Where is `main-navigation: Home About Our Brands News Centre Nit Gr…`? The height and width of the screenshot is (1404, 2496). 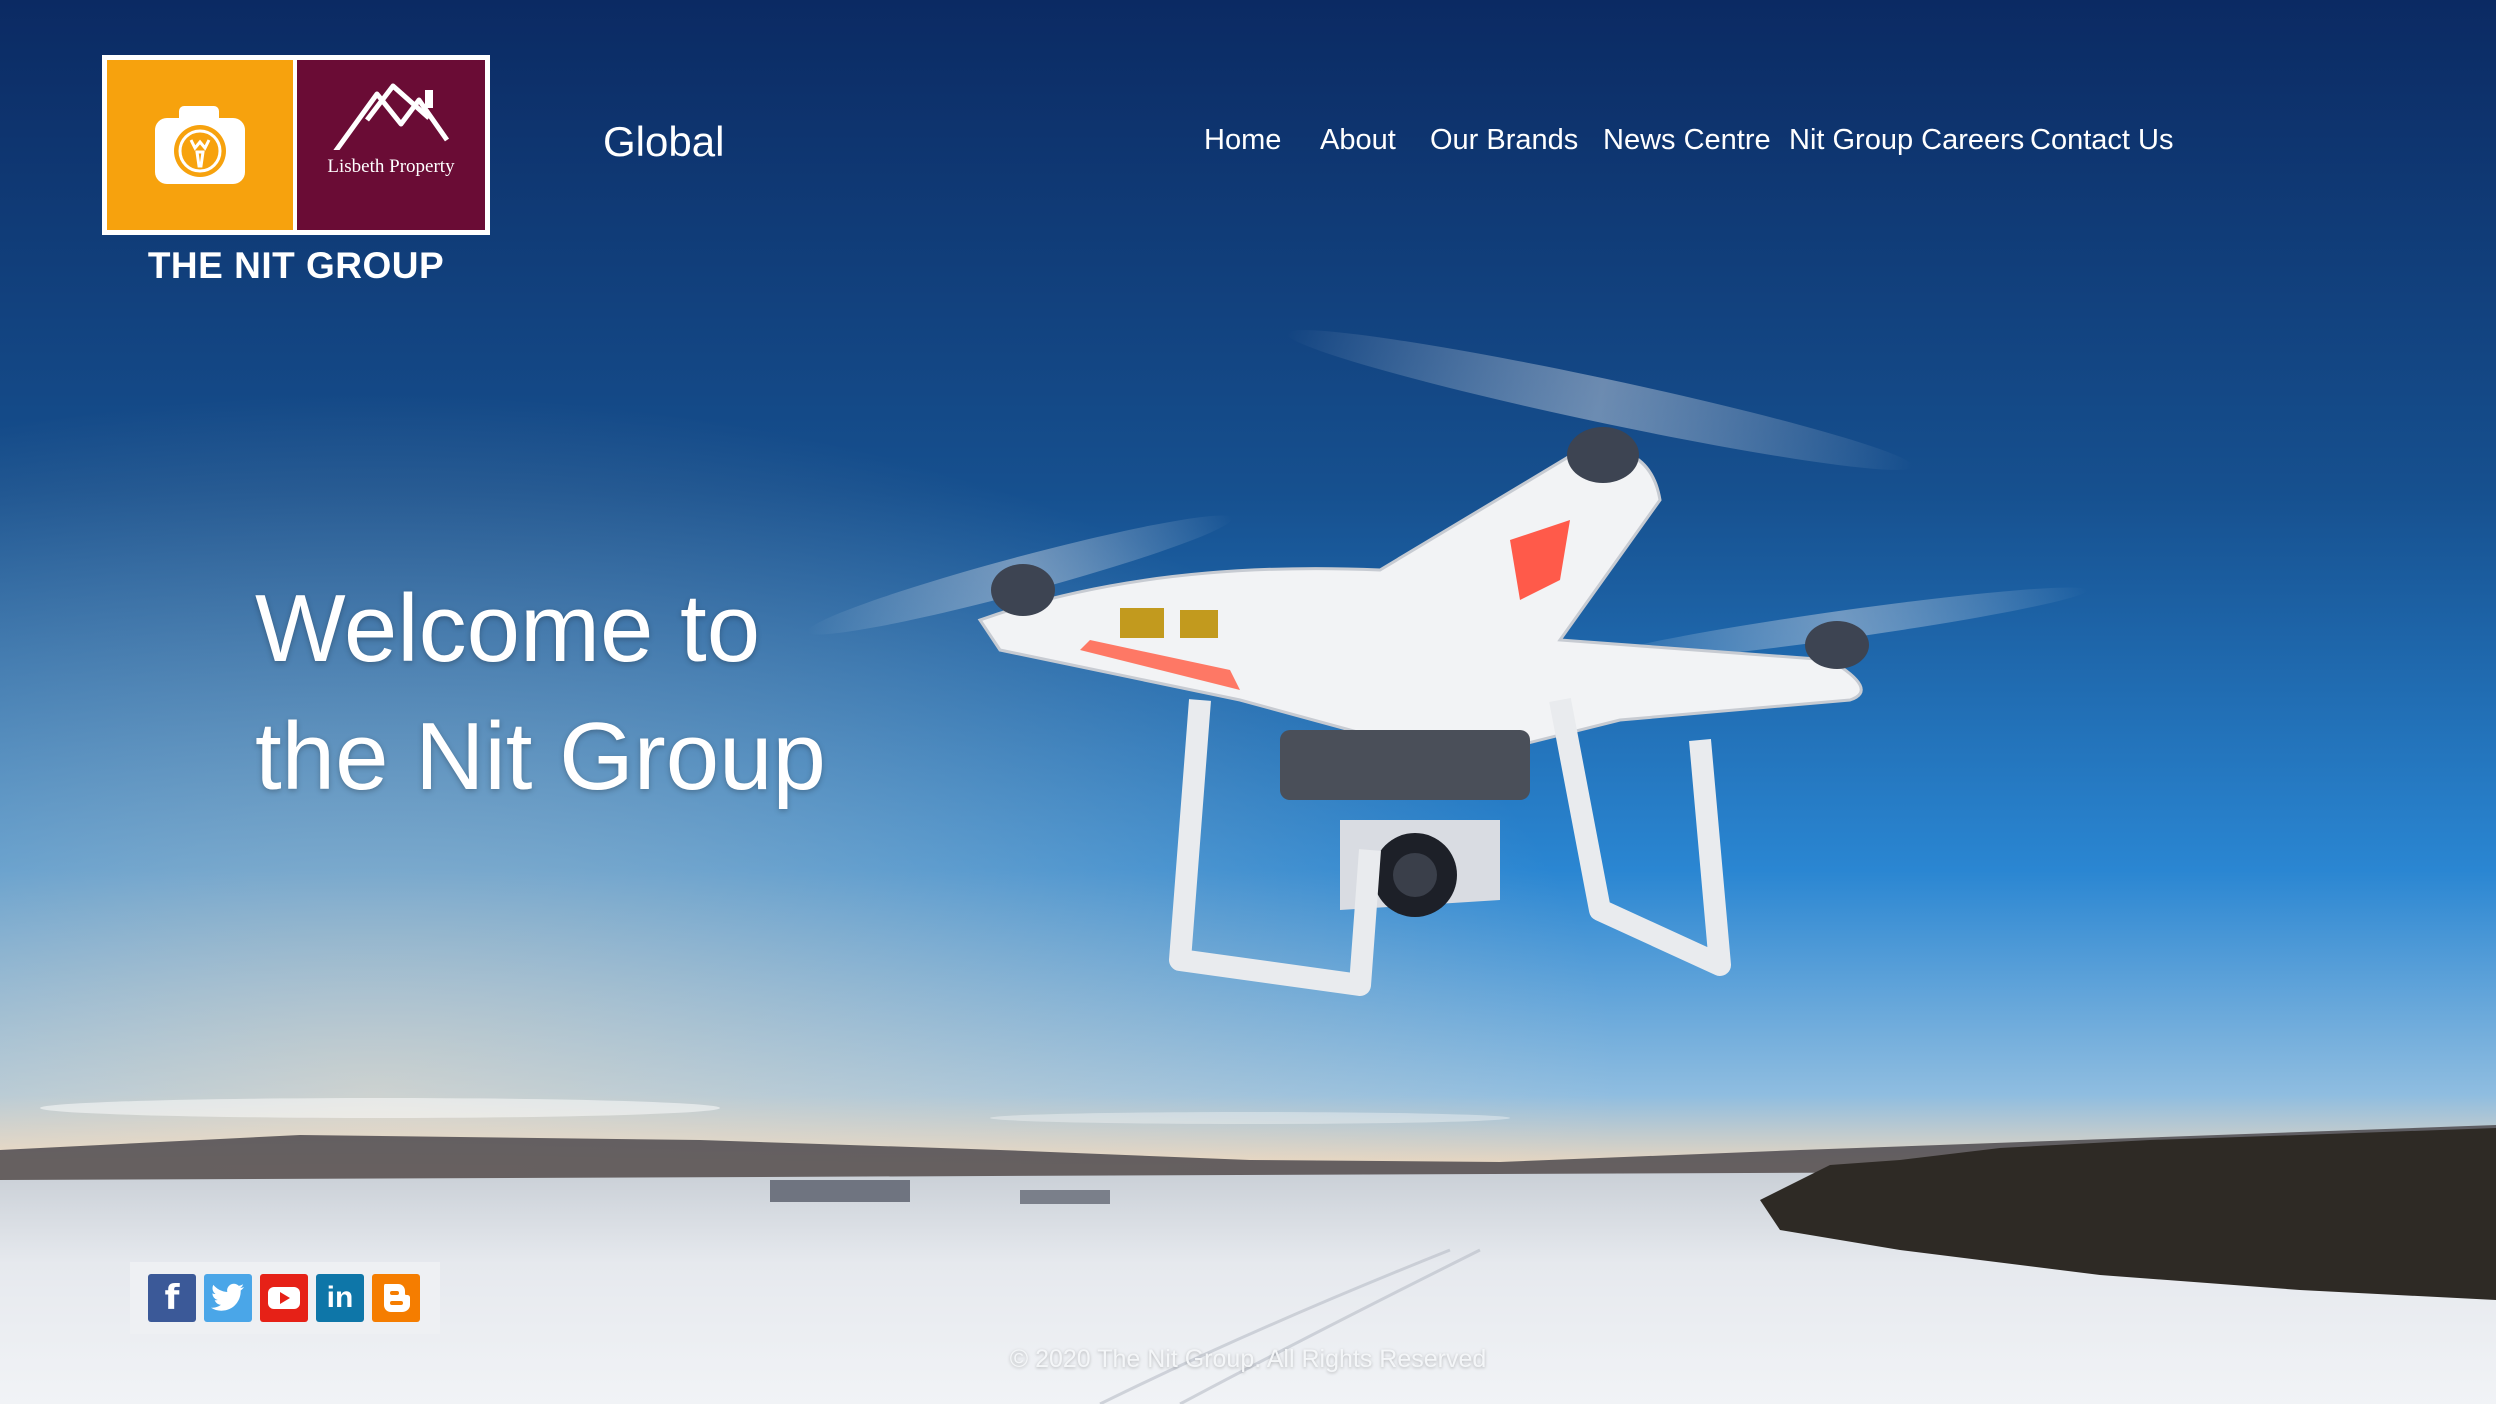
main-navigation: Home About Our Brands News Centre Nit Gr… is located at coordinates (1248, 146).